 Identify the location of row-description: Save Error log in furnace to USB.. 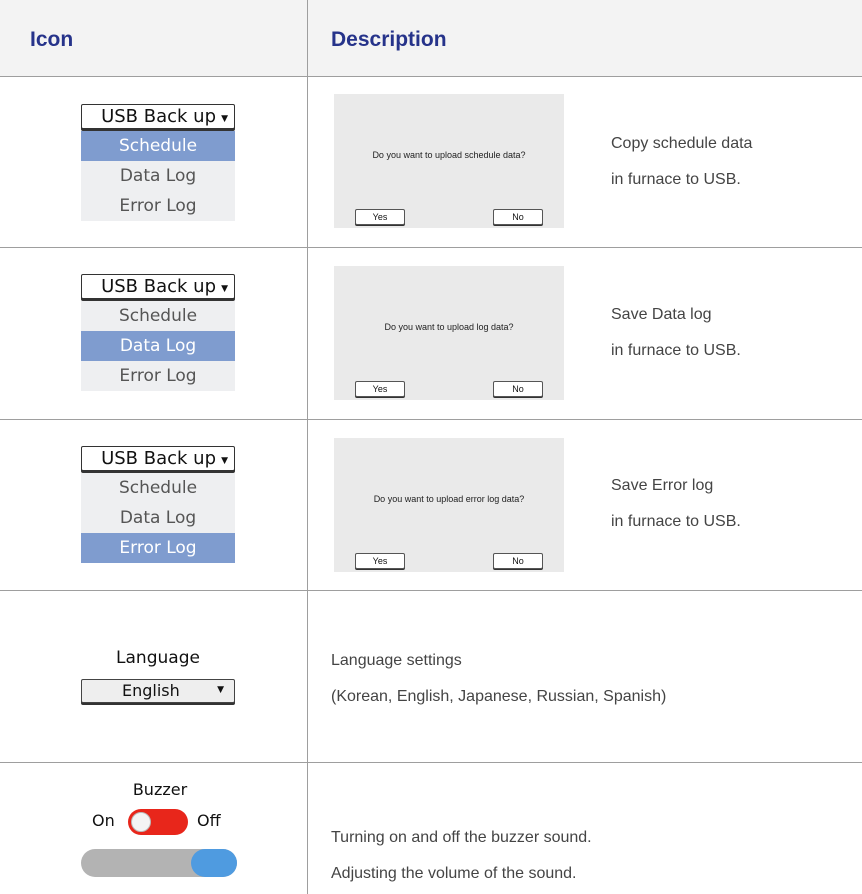
(676, 504).